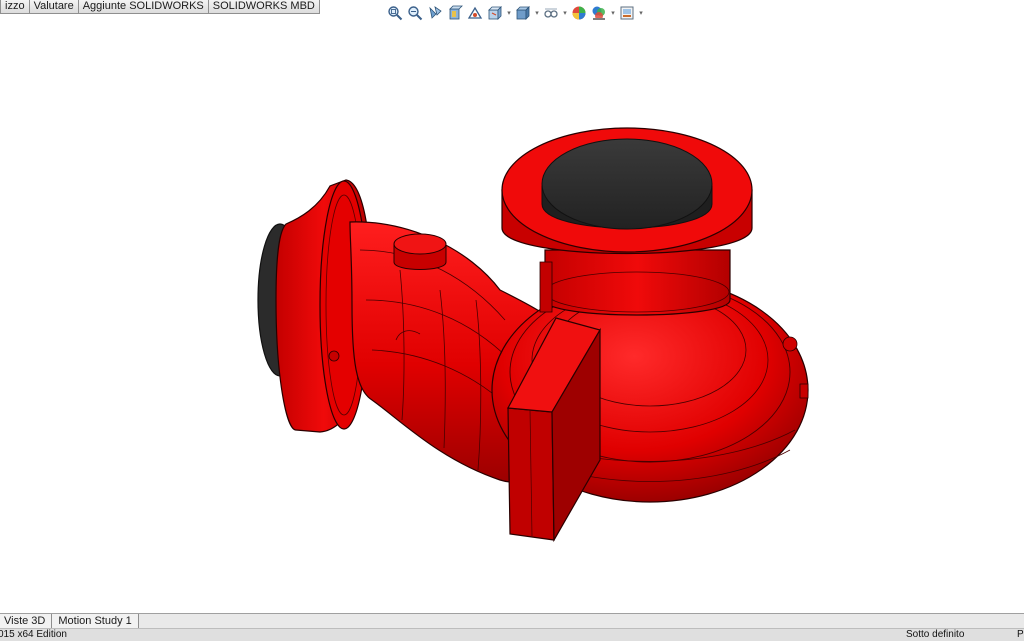  Describe the element at coordinates (26, 621) in the screenshot. I see `tab-3d-views: Viste 3D` at that location.